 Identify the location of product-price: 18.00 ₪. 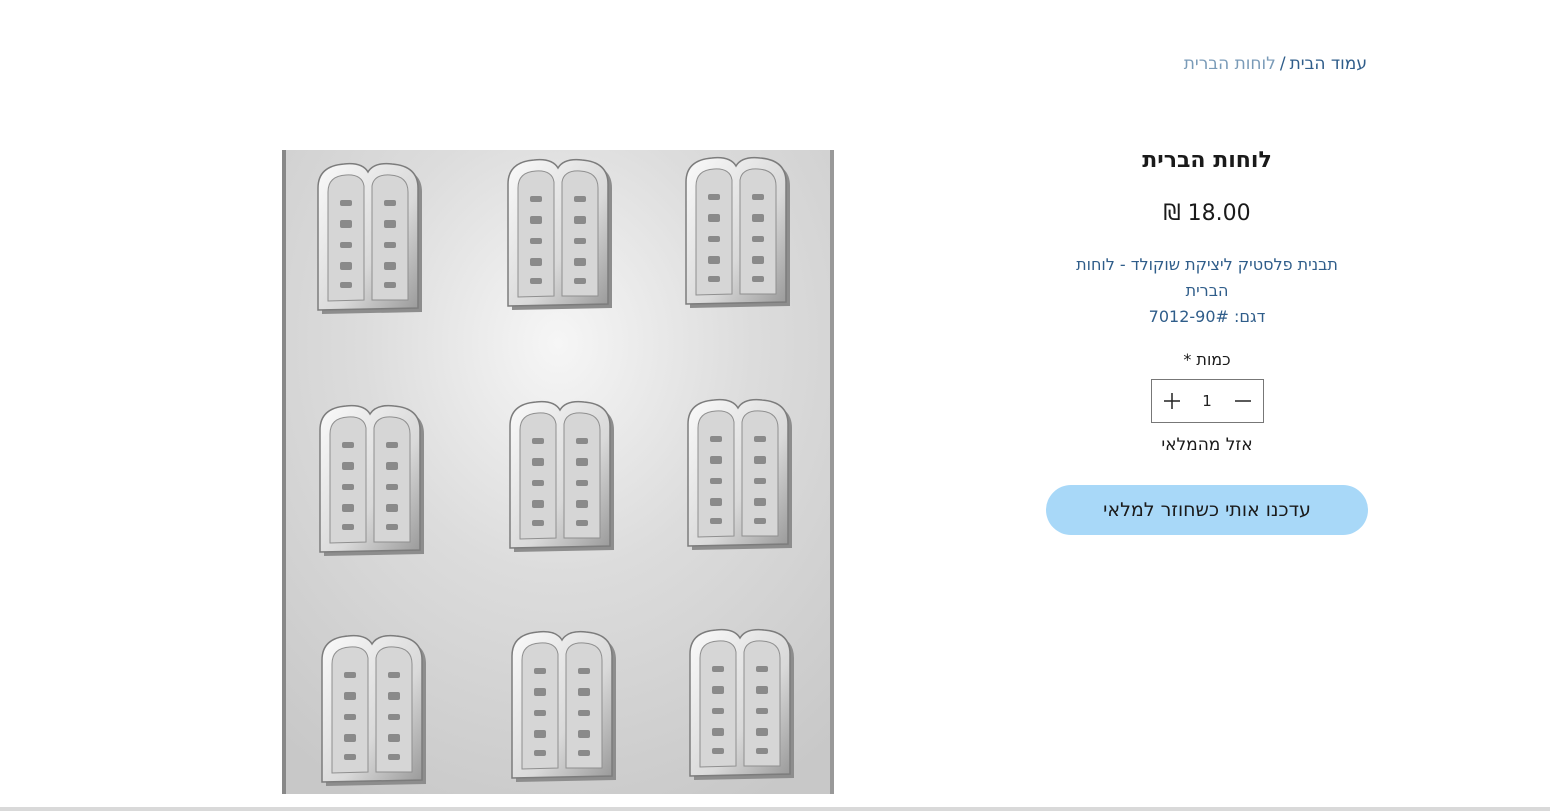
(1207, 213).